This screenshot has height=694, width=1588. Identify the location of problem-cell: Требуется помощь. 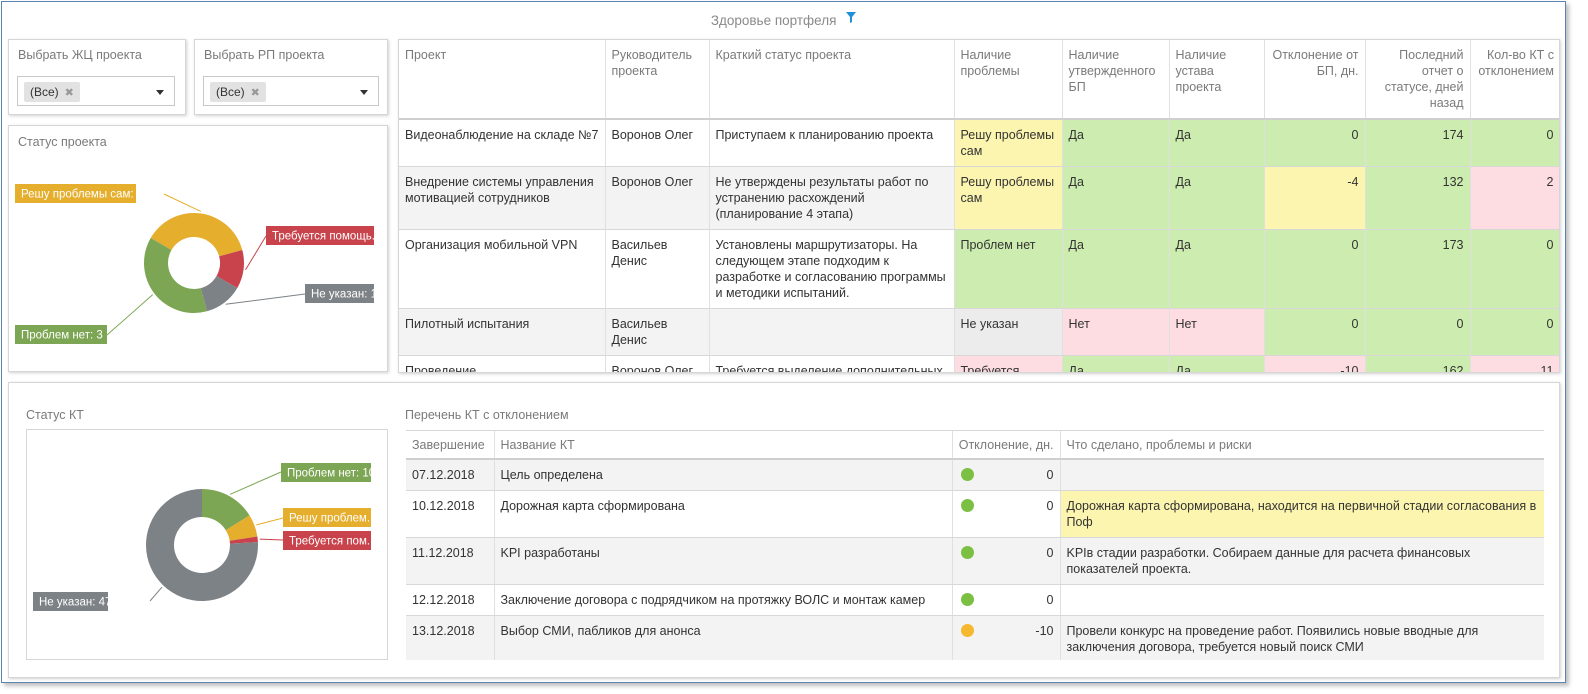
(1008, 363).